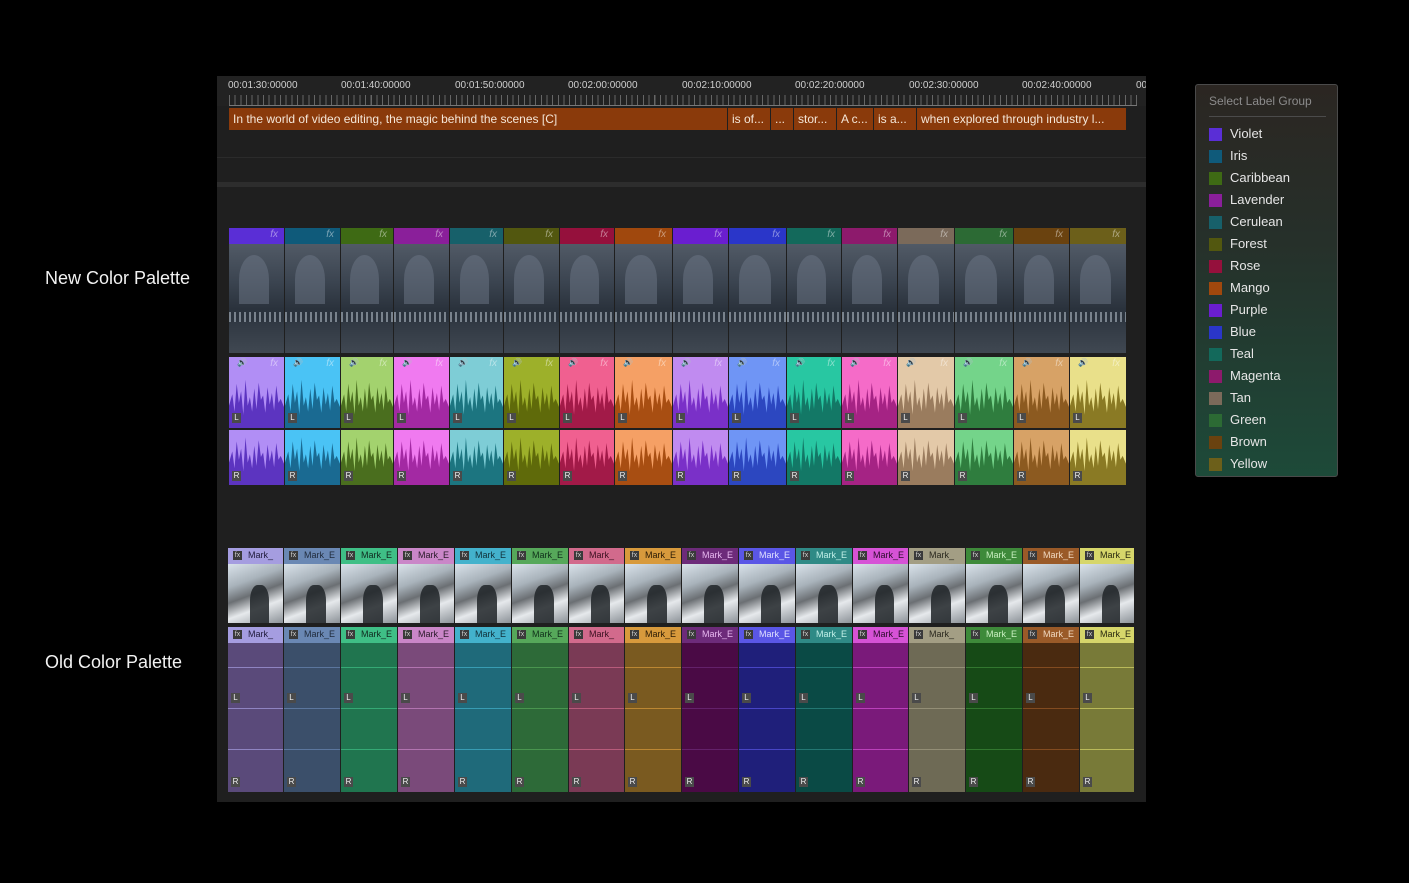 Image resolution: width=1409 pixels, height=883 pixels. Describe the element at coordinates (1271, 310) in the screenshot. I see `label-menu-item-purple: Purple` at that location.